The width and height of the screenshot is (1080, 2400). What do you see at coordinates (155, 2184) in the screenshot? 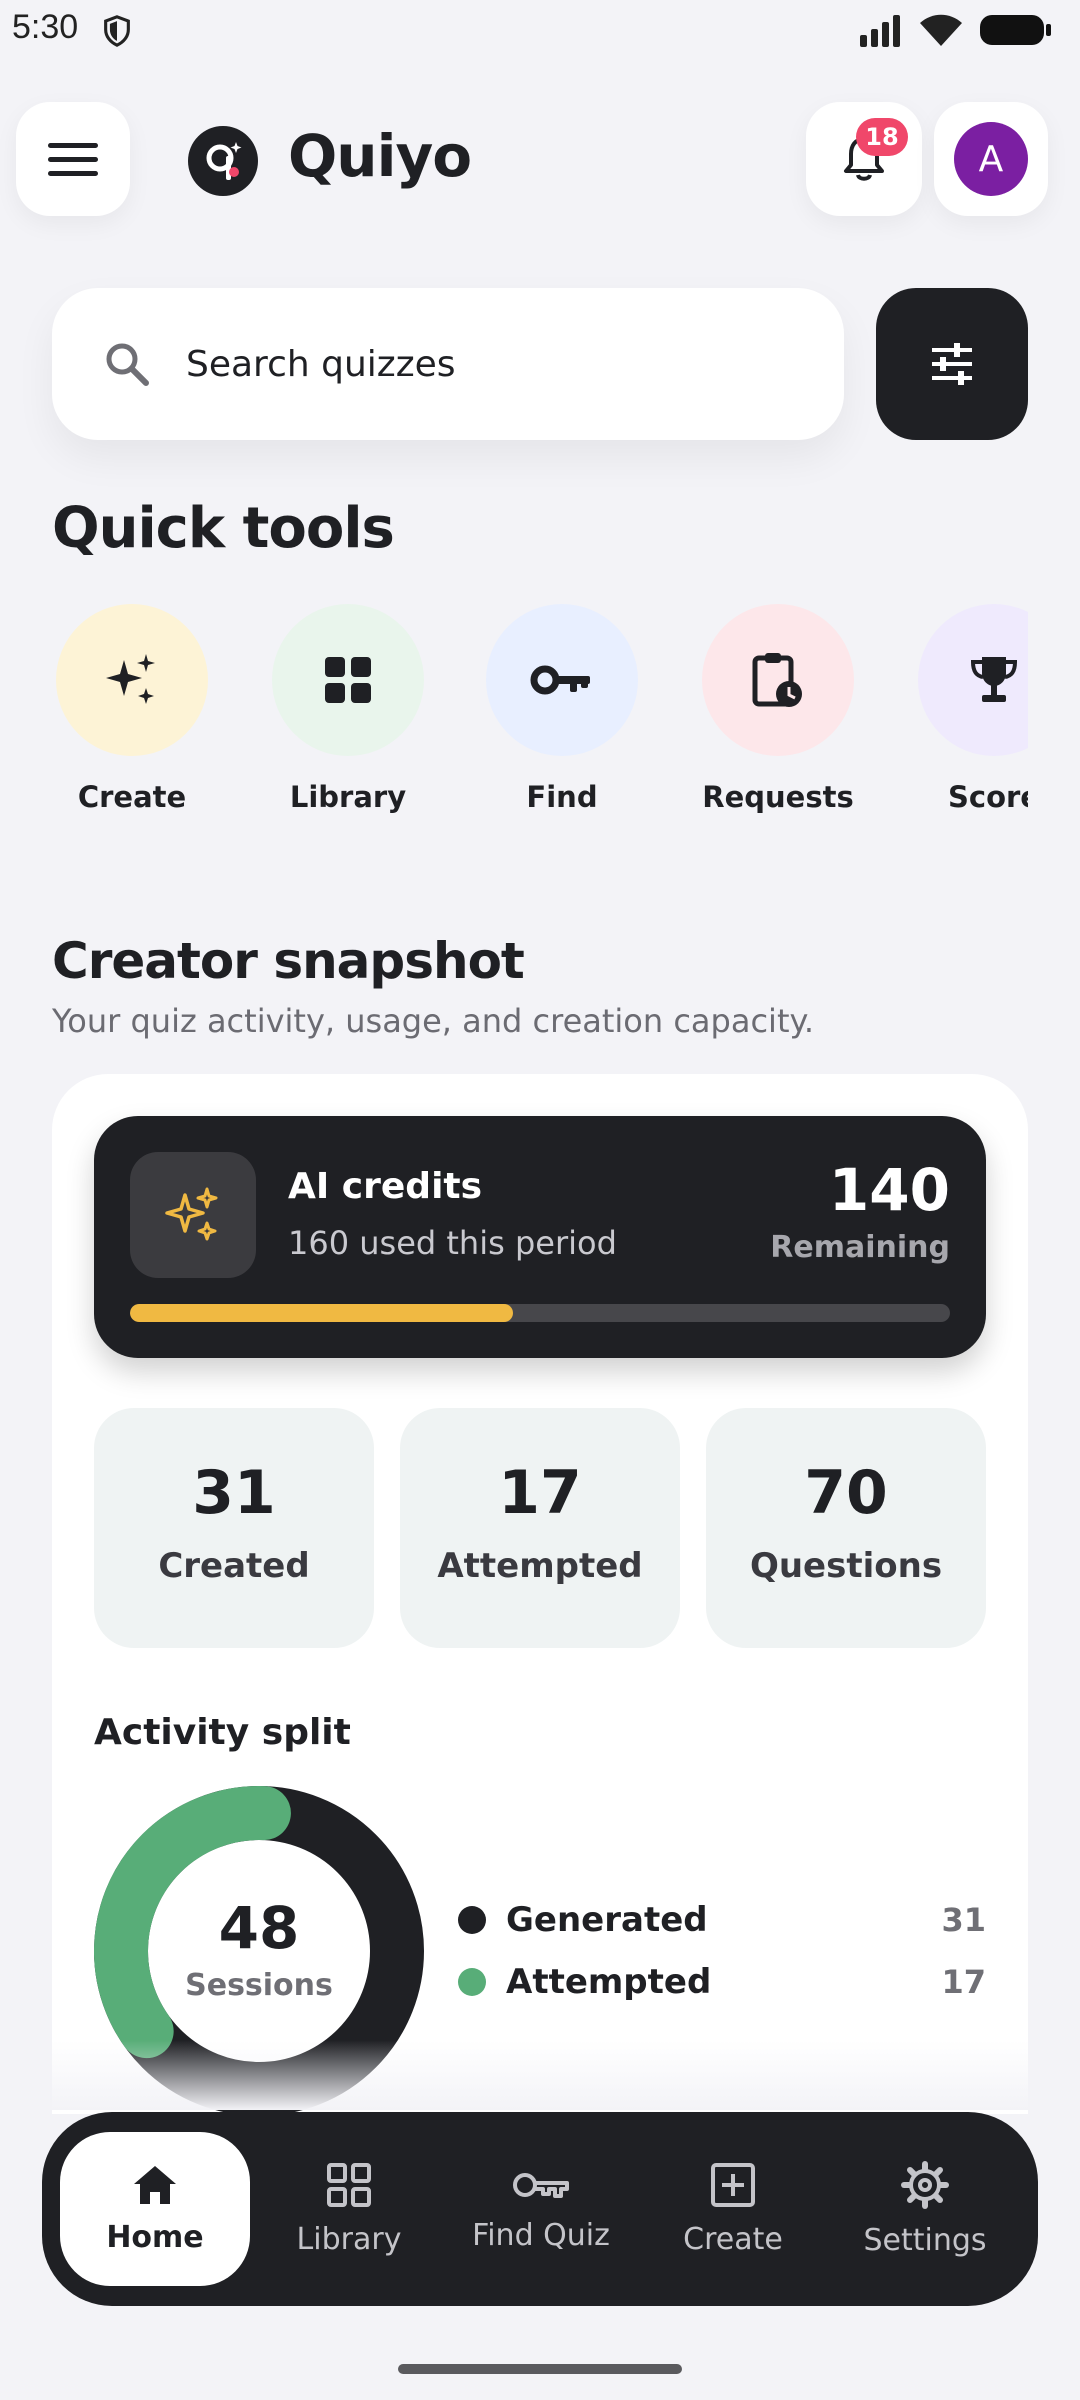
I see `home-icon` at bounding box center [155, 2184].